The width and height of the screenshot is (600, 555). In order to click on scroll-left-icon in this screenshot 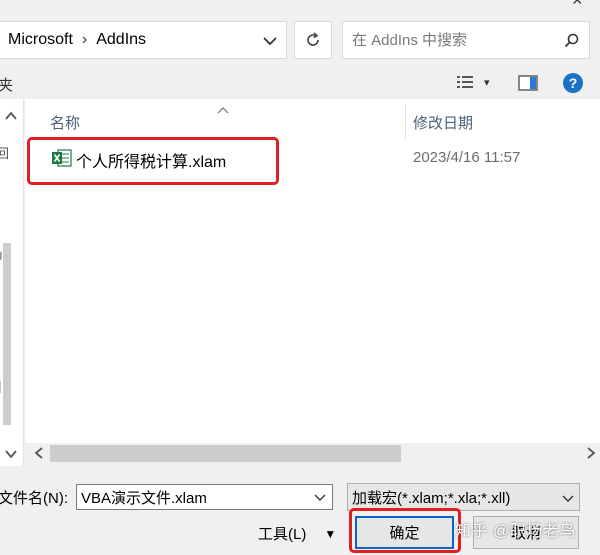, I will do `click(39, 455)`.